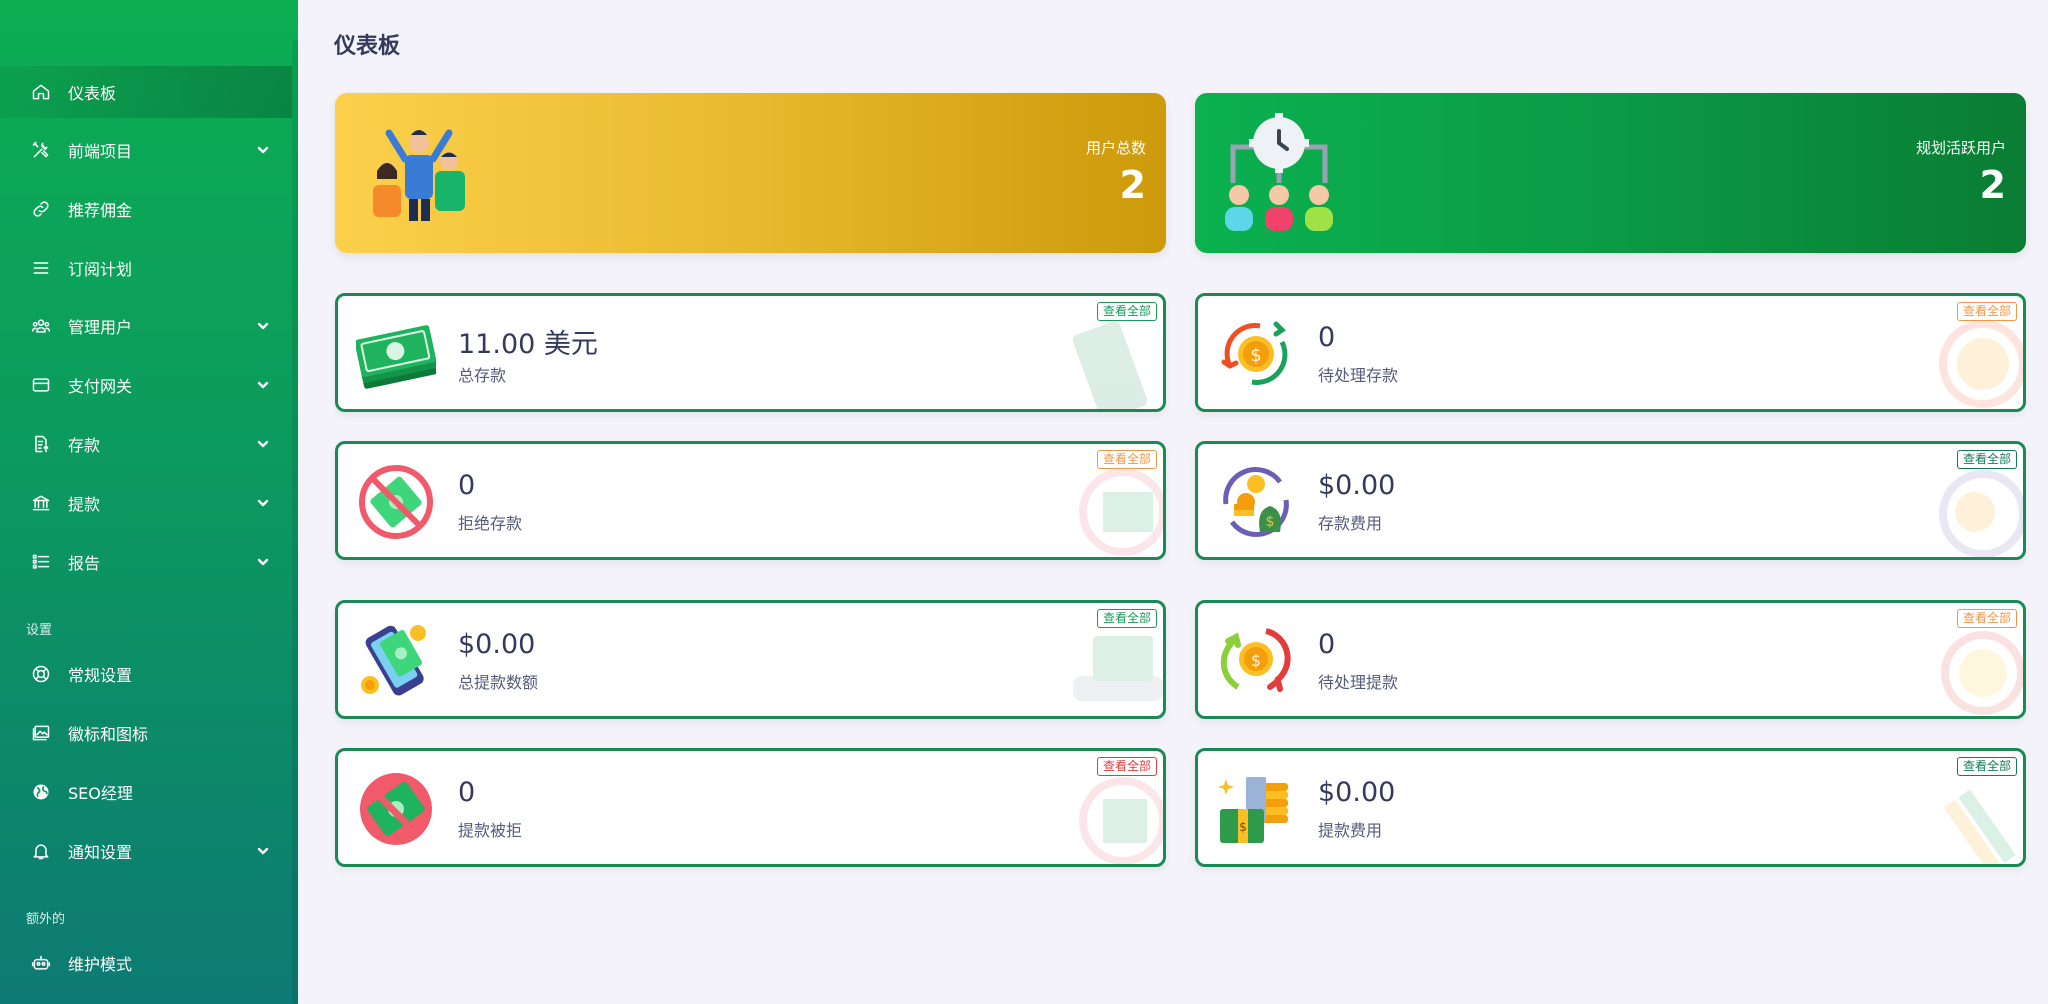 This screenshot has width=2048, height=1004. What do you see at coordinates (146, 674) in the screenshot?
I see `sidebar-item-general-settings: 常规设置` at bounding box center [146, 674].